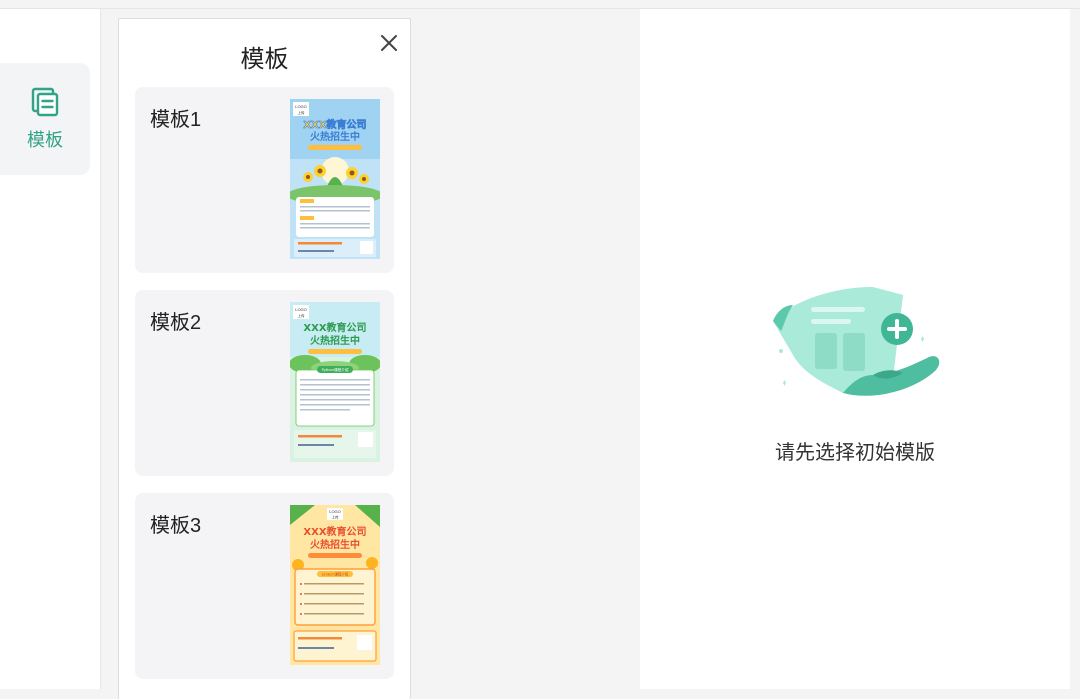 This screenshot has height=699, width=1080. Describe the element at coordinates (176, 120) in the screenshot. I see `template-name: 模板1` at that location.